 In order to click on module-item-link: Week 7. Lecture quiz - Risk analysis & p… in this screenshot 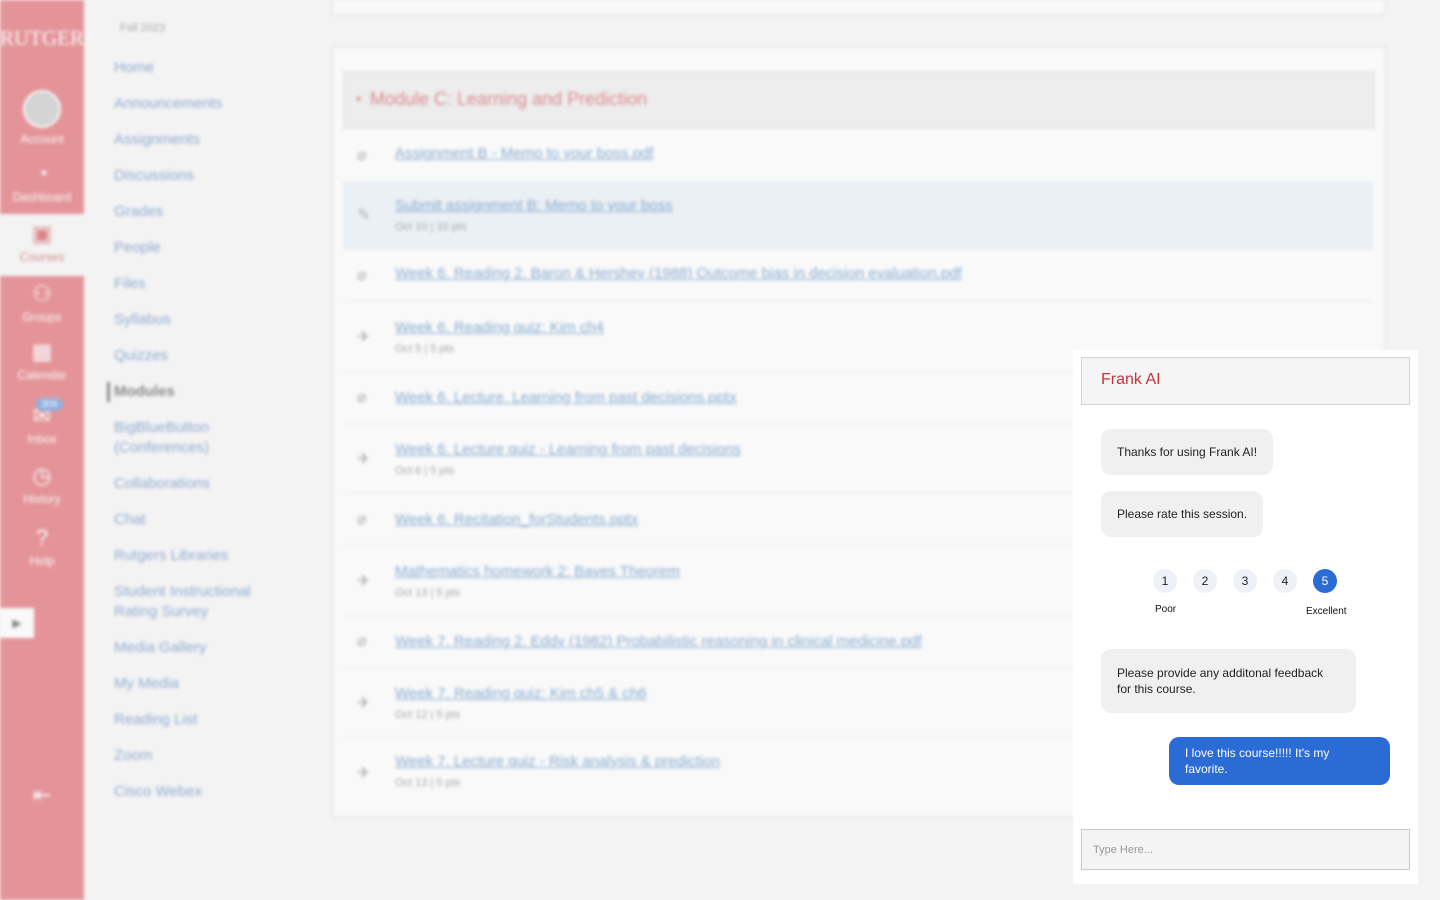, I will do `click(557, 761)`.